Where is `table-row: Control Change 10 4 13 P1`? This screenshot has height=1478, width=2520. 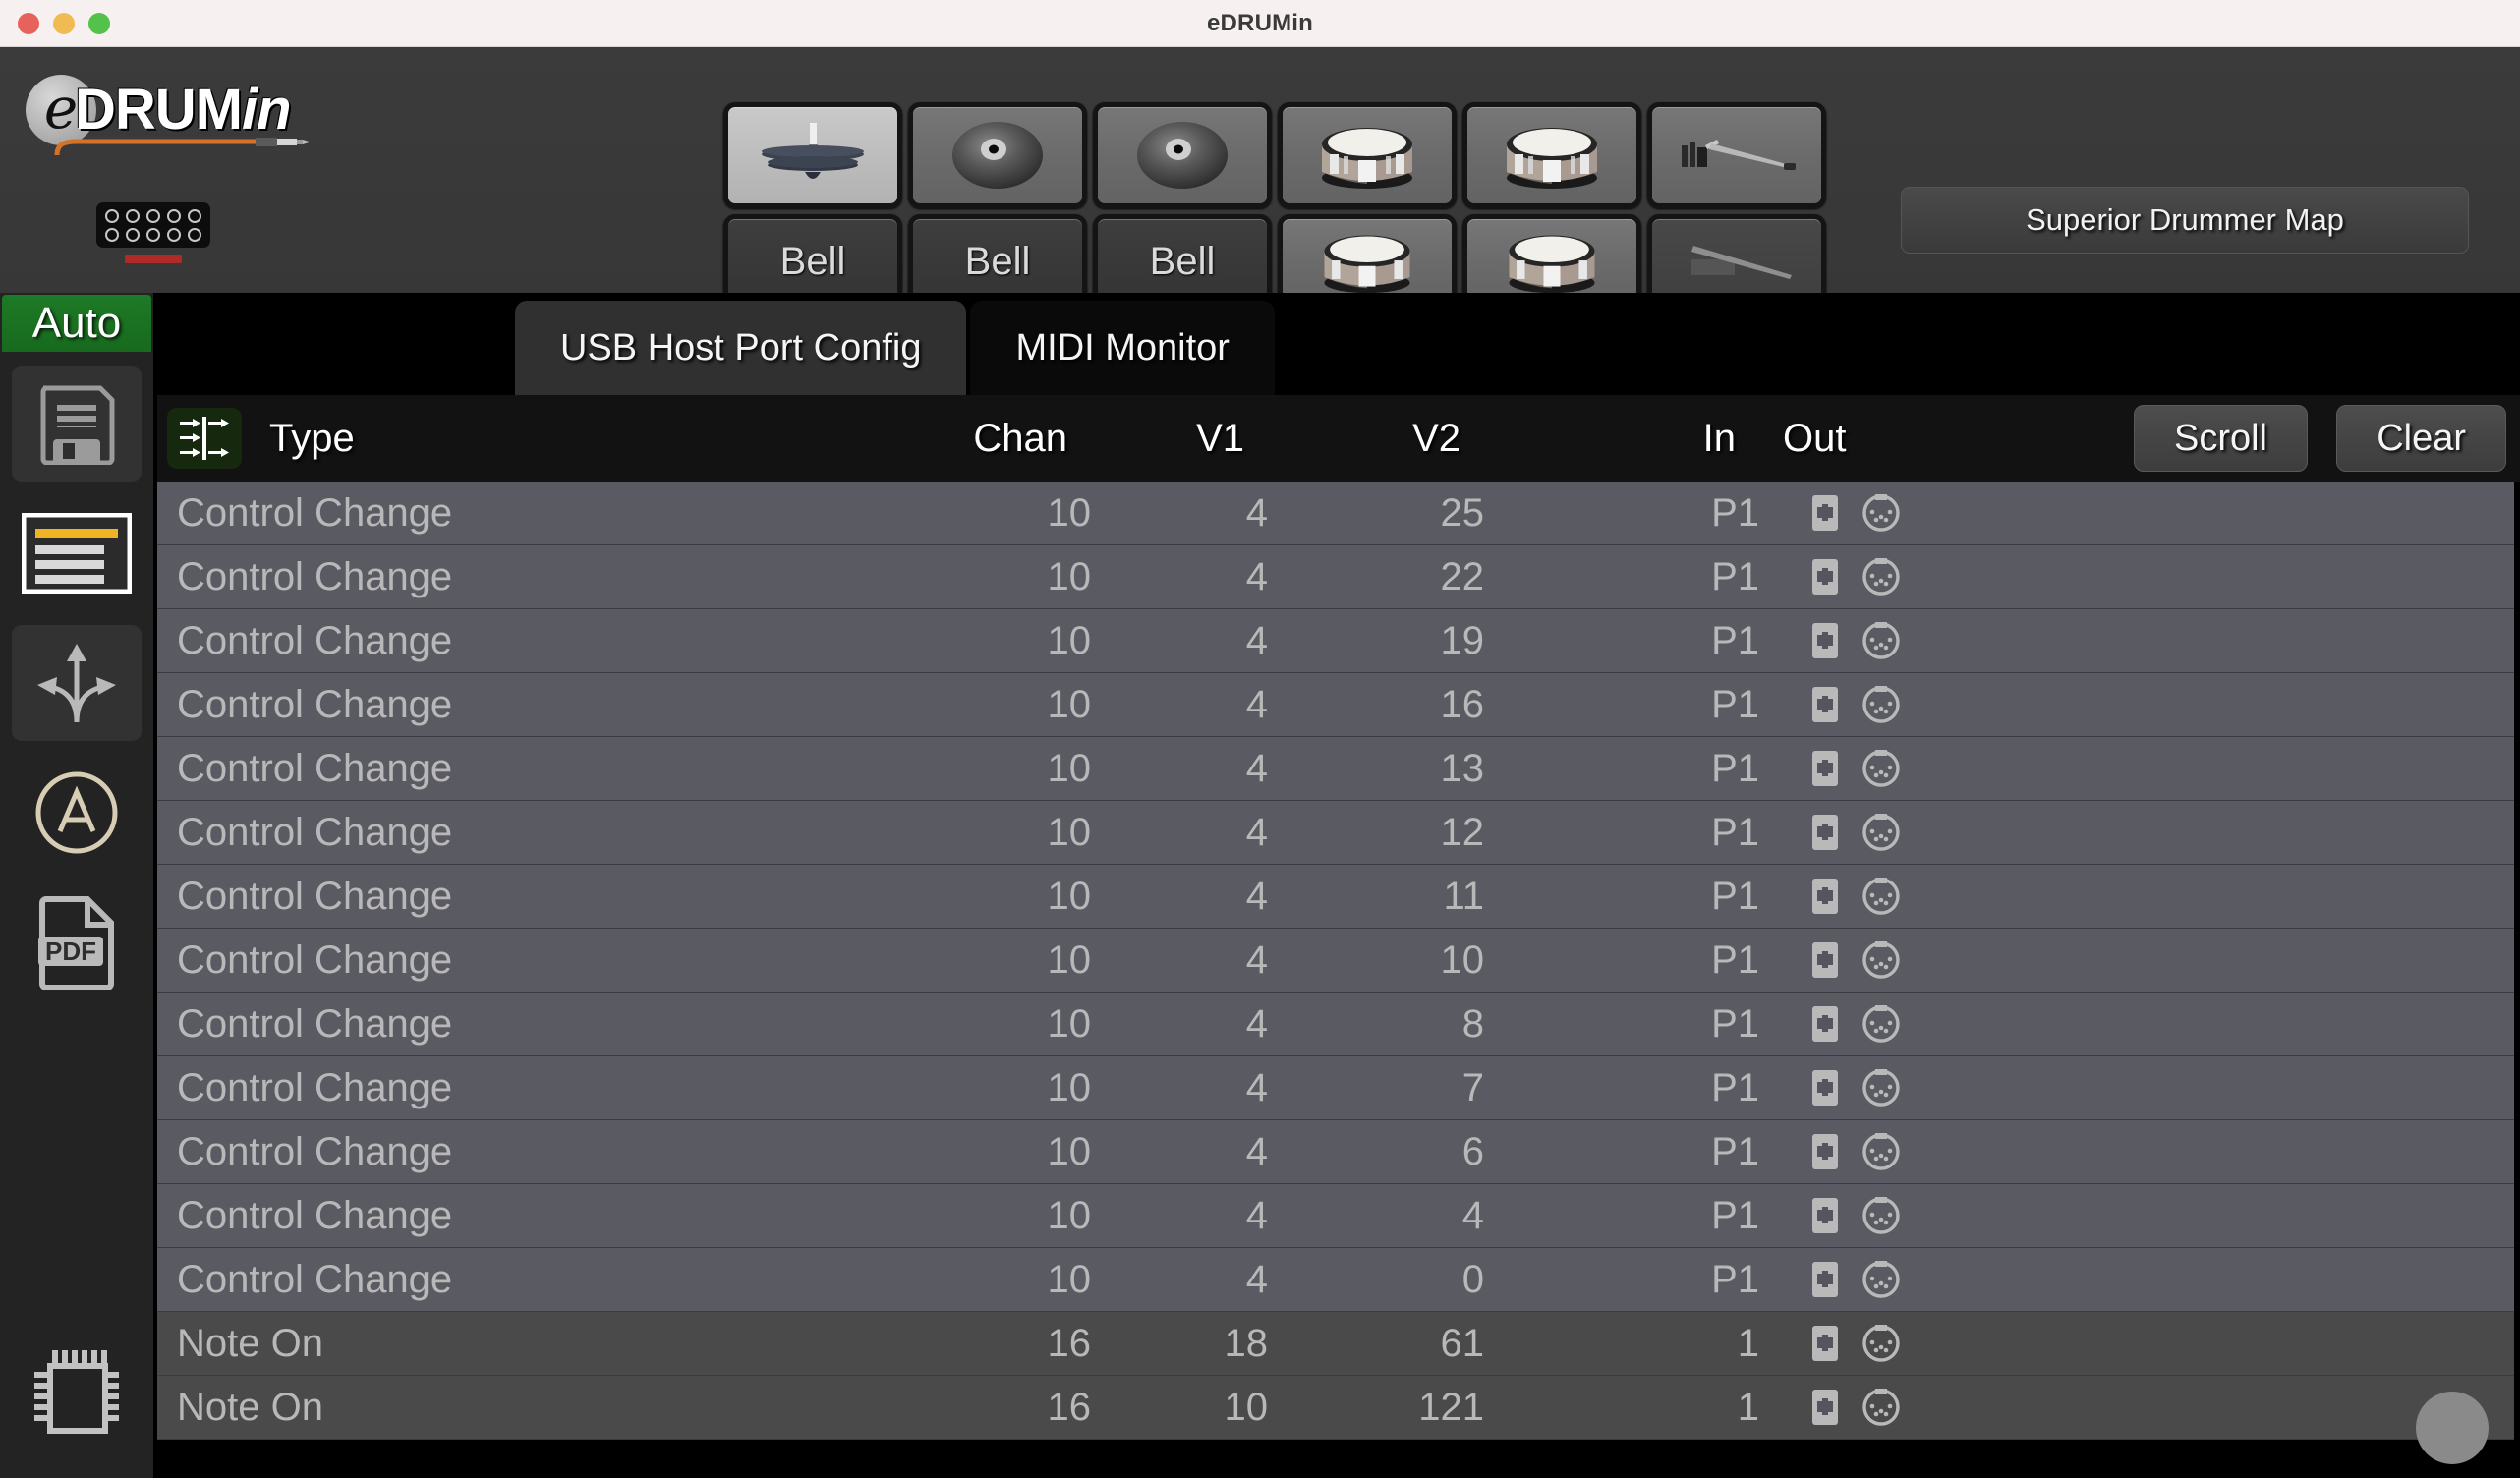 table-row: Control Change 10 4 13 P1 is located at coordinates (1338, 769).